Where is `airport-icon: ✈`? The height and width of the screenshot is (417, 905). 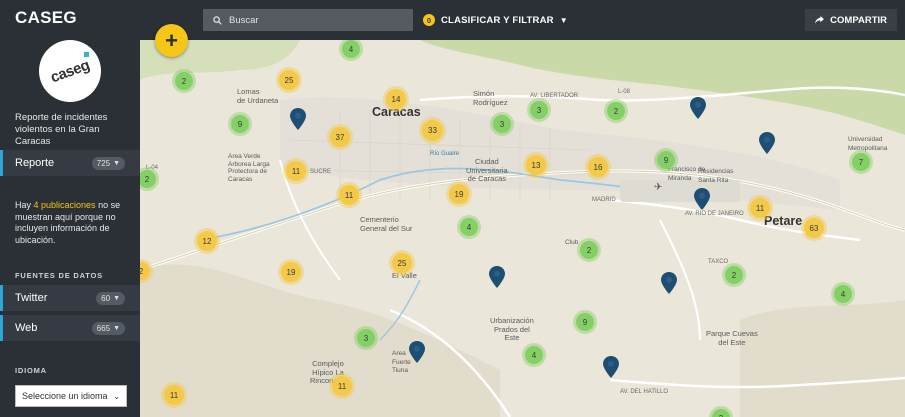
airport-icon: ✈ is located at coordinates (658, 187).